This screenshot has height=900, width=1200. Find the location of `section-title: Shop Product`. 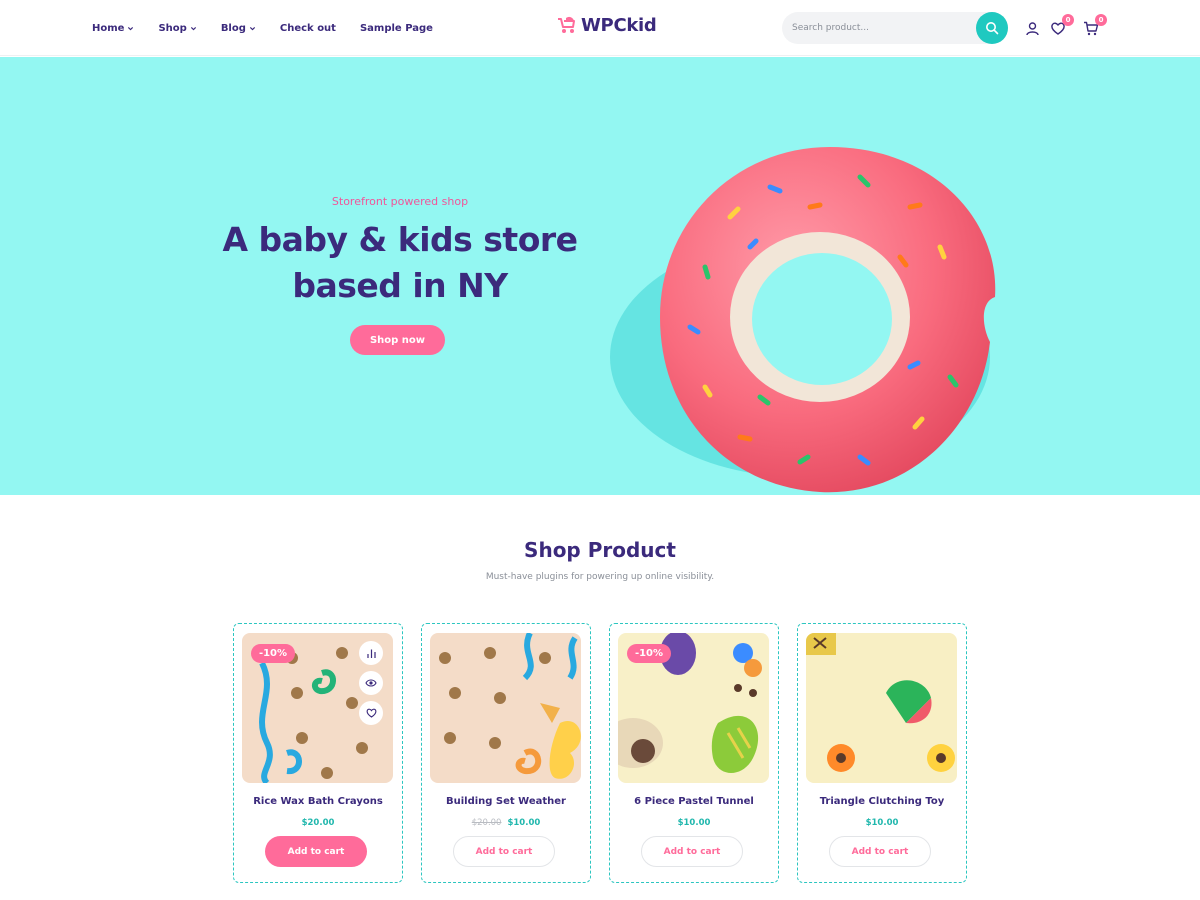

section-title: Shop Product is located at coordinates (600, 550).